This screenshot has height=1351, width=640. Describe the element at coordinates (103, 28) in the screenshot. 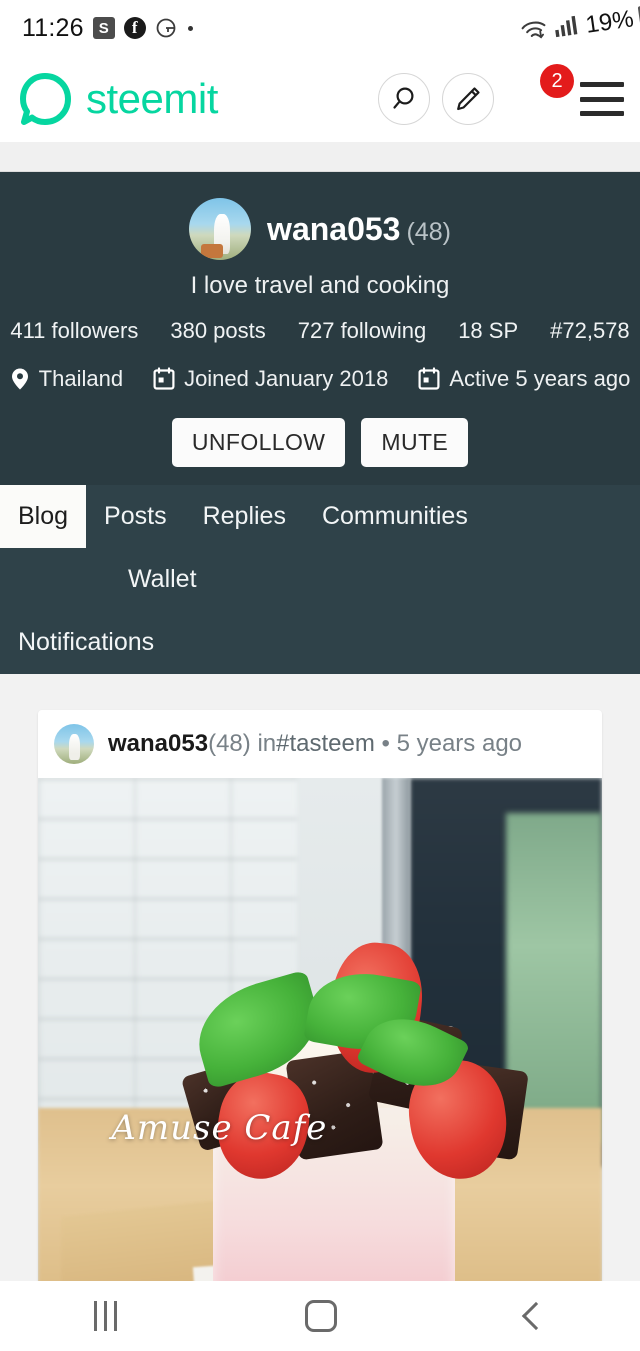

I see `steemit-s-icon: S` at that location.